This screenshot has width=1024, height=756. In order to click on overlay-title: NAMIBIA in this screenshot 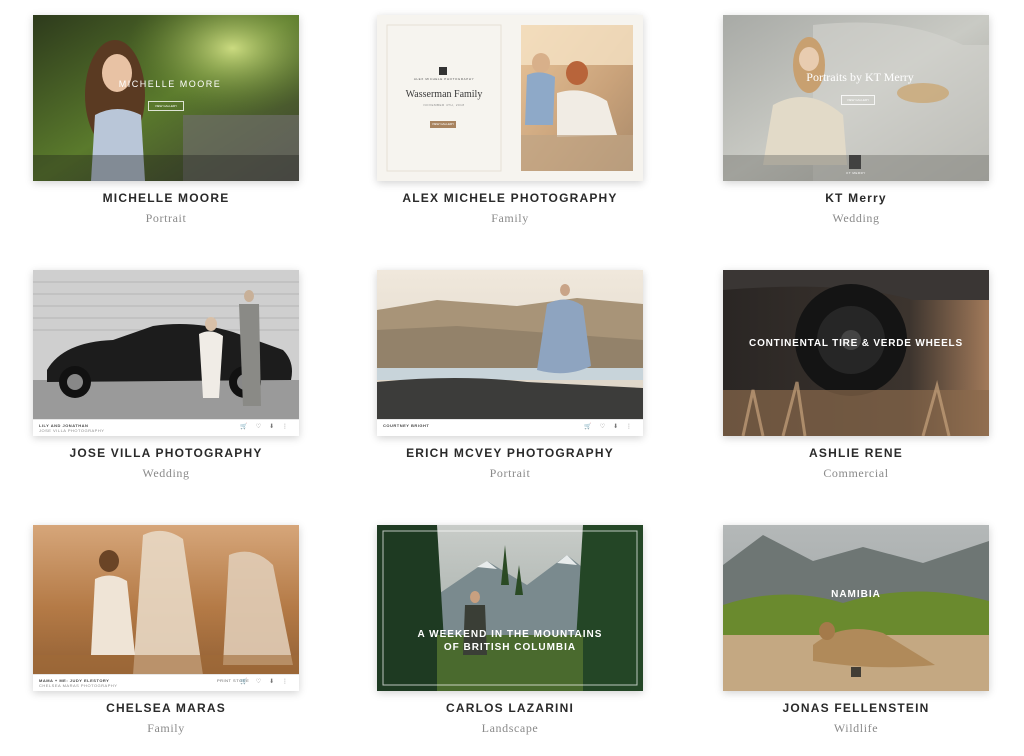, I will do `click(856, 594)`.